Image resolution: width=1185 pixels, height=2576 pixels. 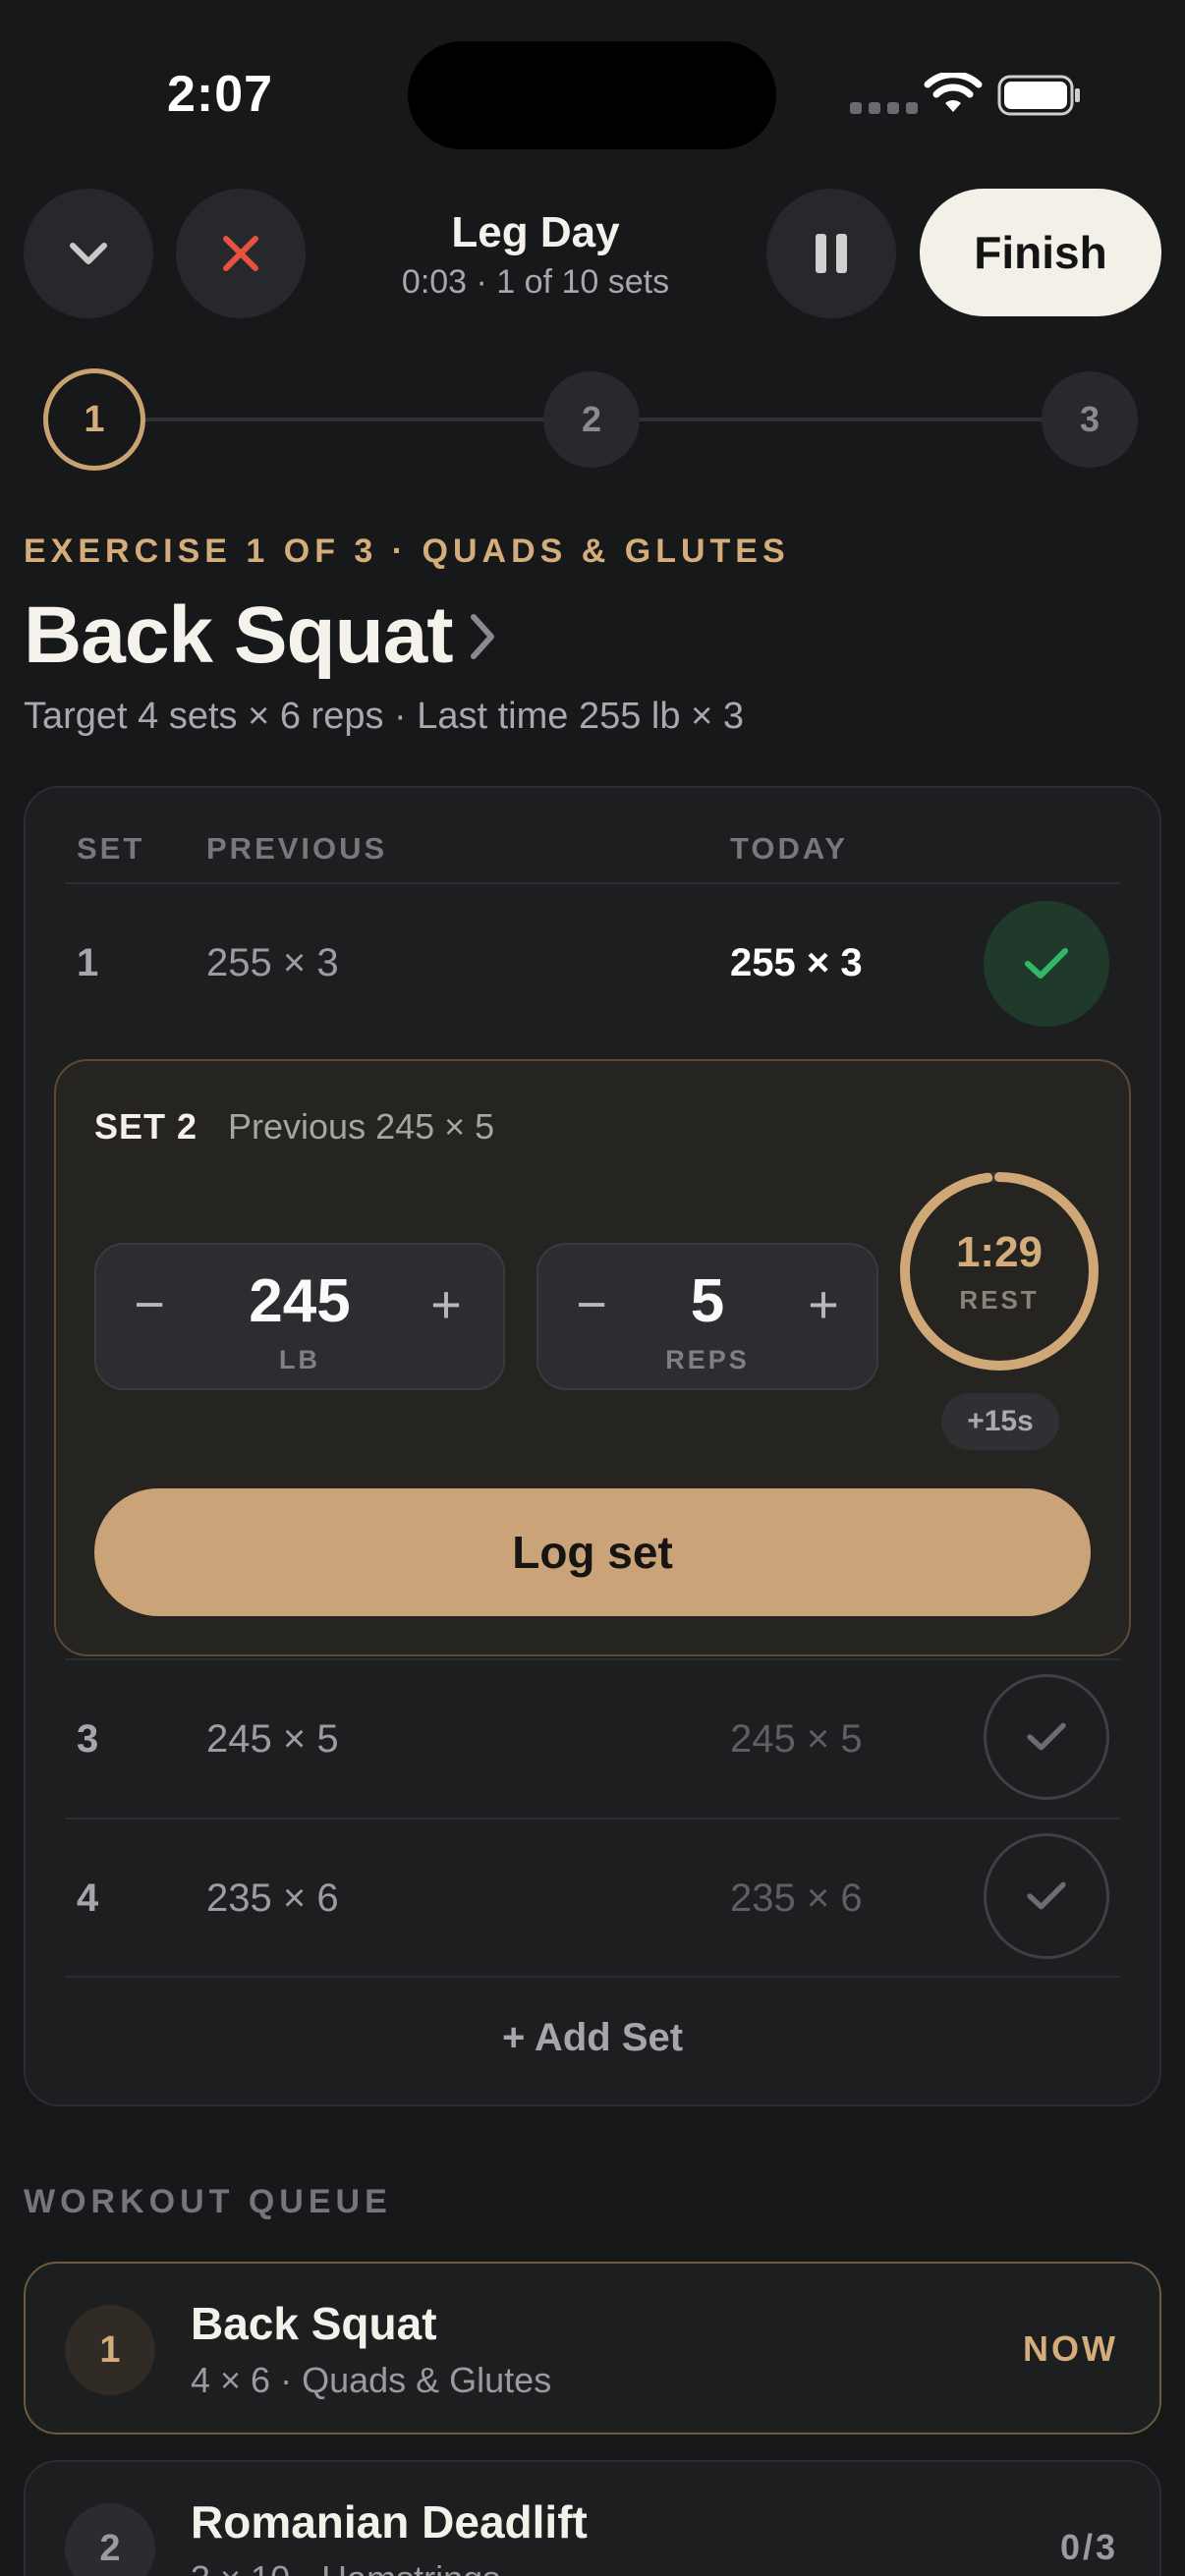 I want to click on column-header-set: SET, so click(x=111, y=848).